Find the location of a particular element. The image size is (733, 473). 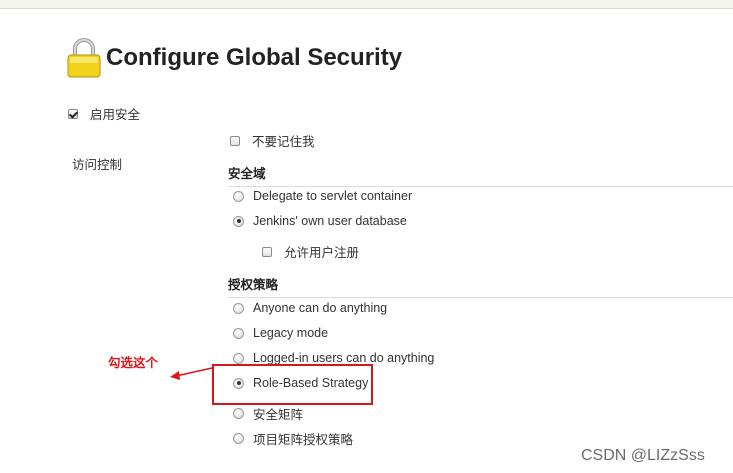

auth-option-security-matrix: 安全矩阵 is located at coordinates (268, 413).